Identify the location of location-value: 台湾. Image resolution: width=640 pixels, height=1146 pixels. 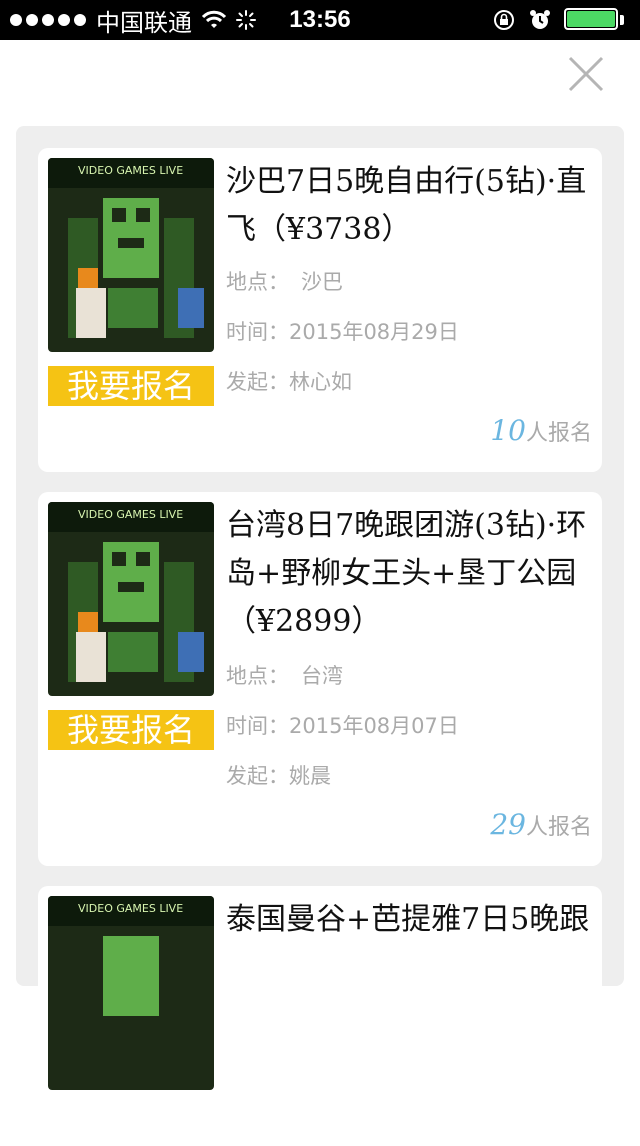
(322, 676).